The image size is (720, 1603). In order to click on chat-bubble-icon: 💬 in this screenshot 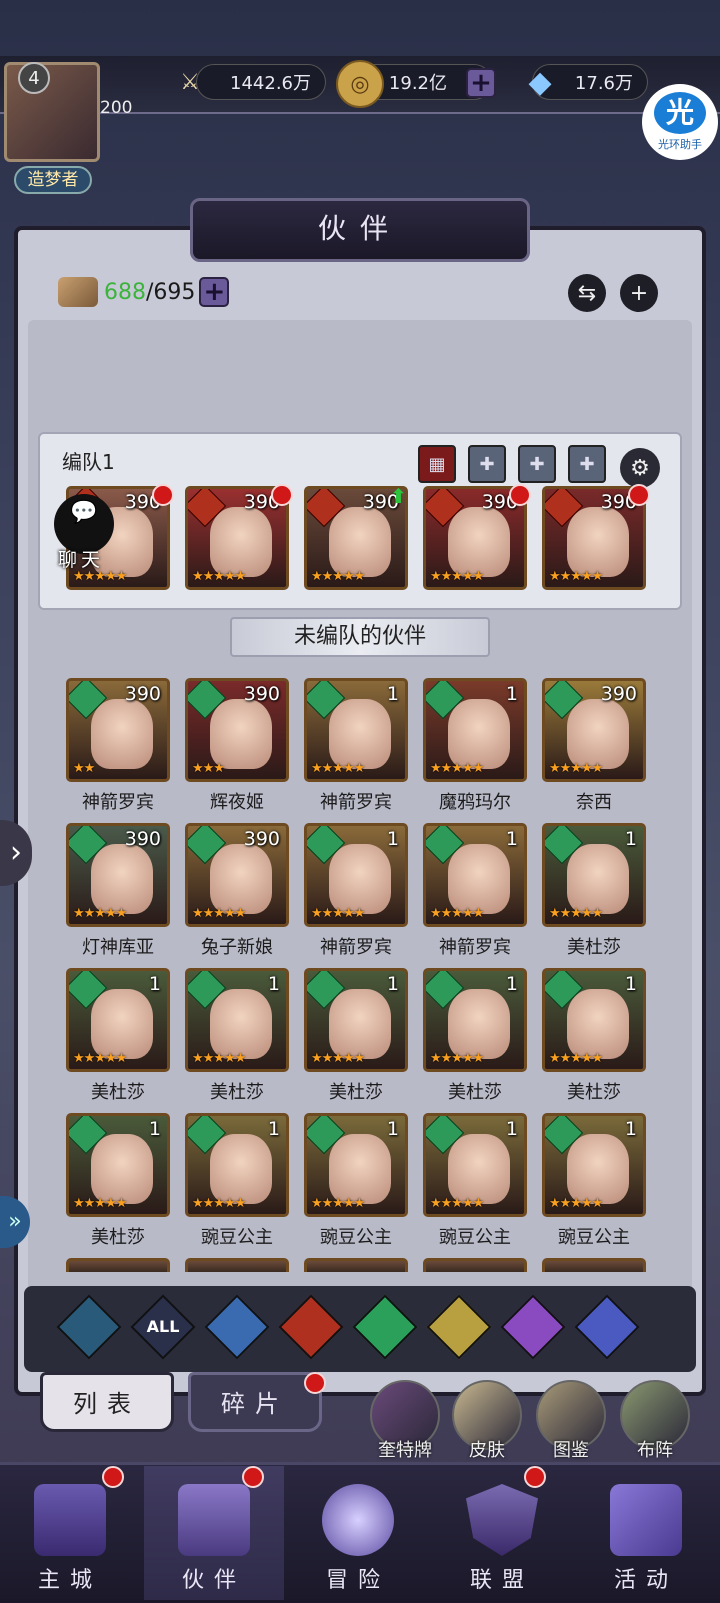, I will do `click(84, 512)`.